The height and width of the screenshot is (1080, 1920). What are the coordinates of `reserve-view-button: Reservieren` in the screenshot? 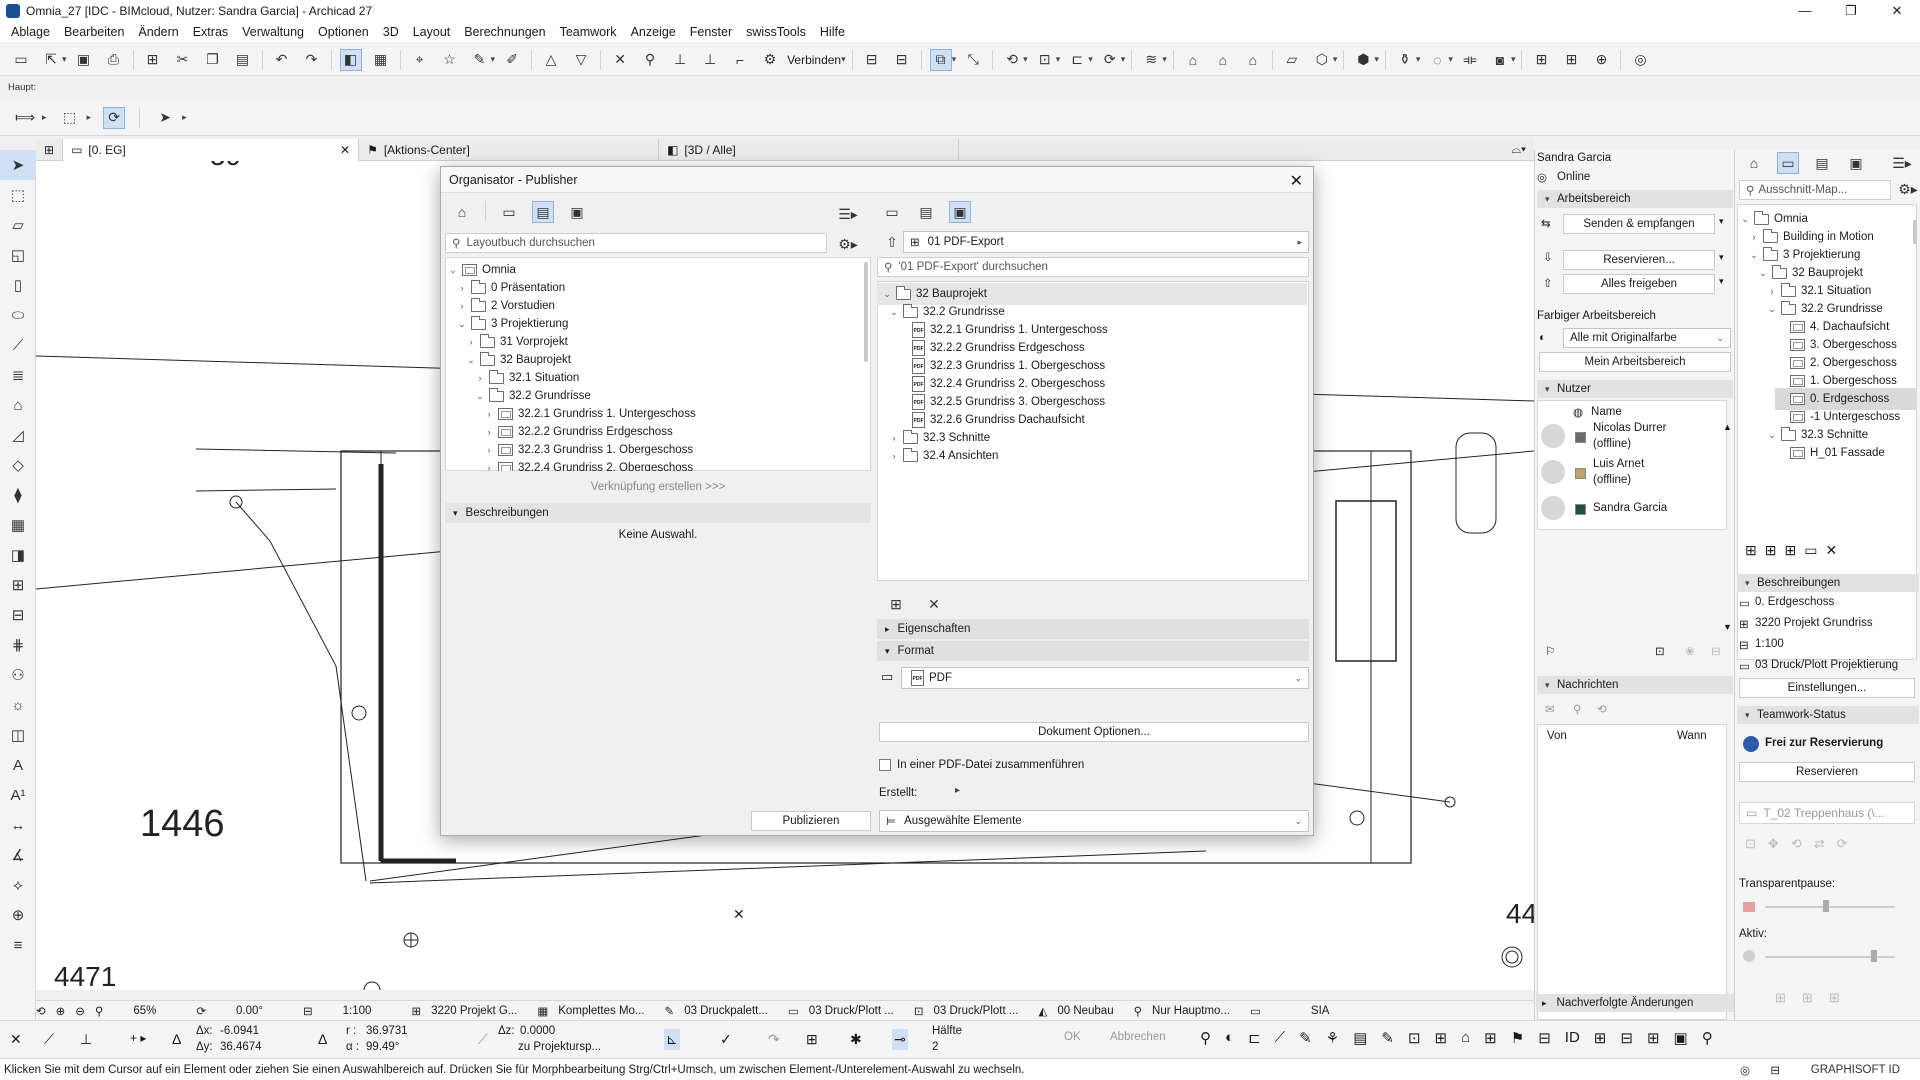 It's located at (1827, 772).